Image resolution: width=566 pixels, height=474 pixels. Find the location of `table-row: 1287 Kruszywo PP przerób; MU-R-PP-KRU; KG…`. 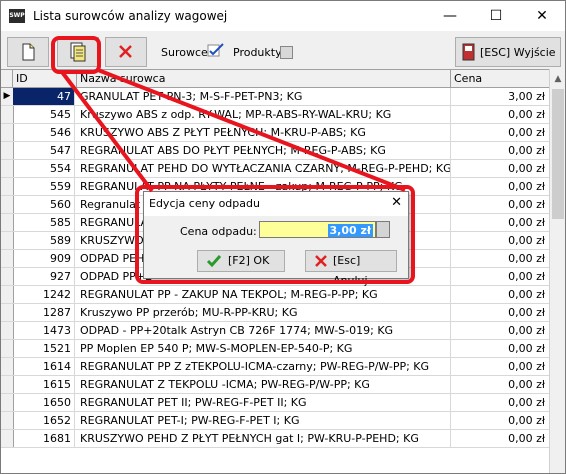

table-row: 1287 Kruszywo PP przerób; MU-R-PP-KRU; KG… is located at coordinates (275, 313).